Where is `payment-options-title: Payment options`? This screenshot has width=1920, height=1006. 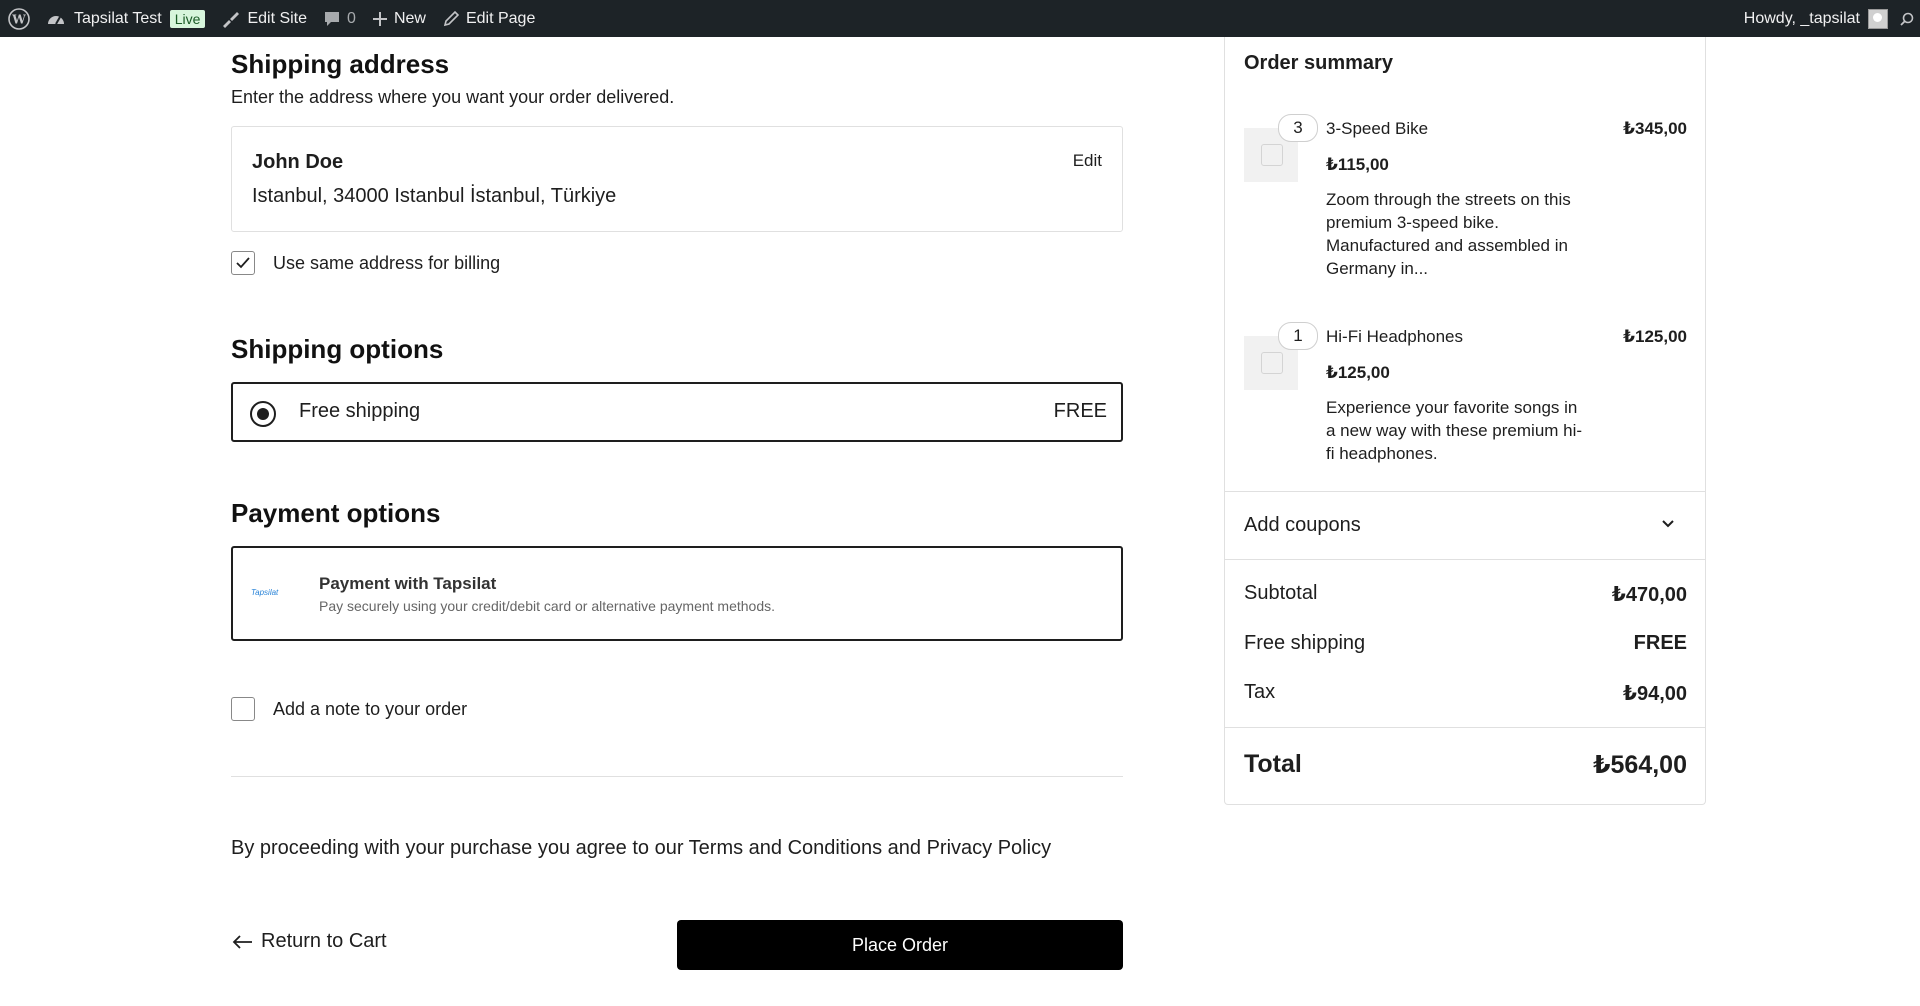
payment-options-title: Payment options is located at coordinates (336, 513).